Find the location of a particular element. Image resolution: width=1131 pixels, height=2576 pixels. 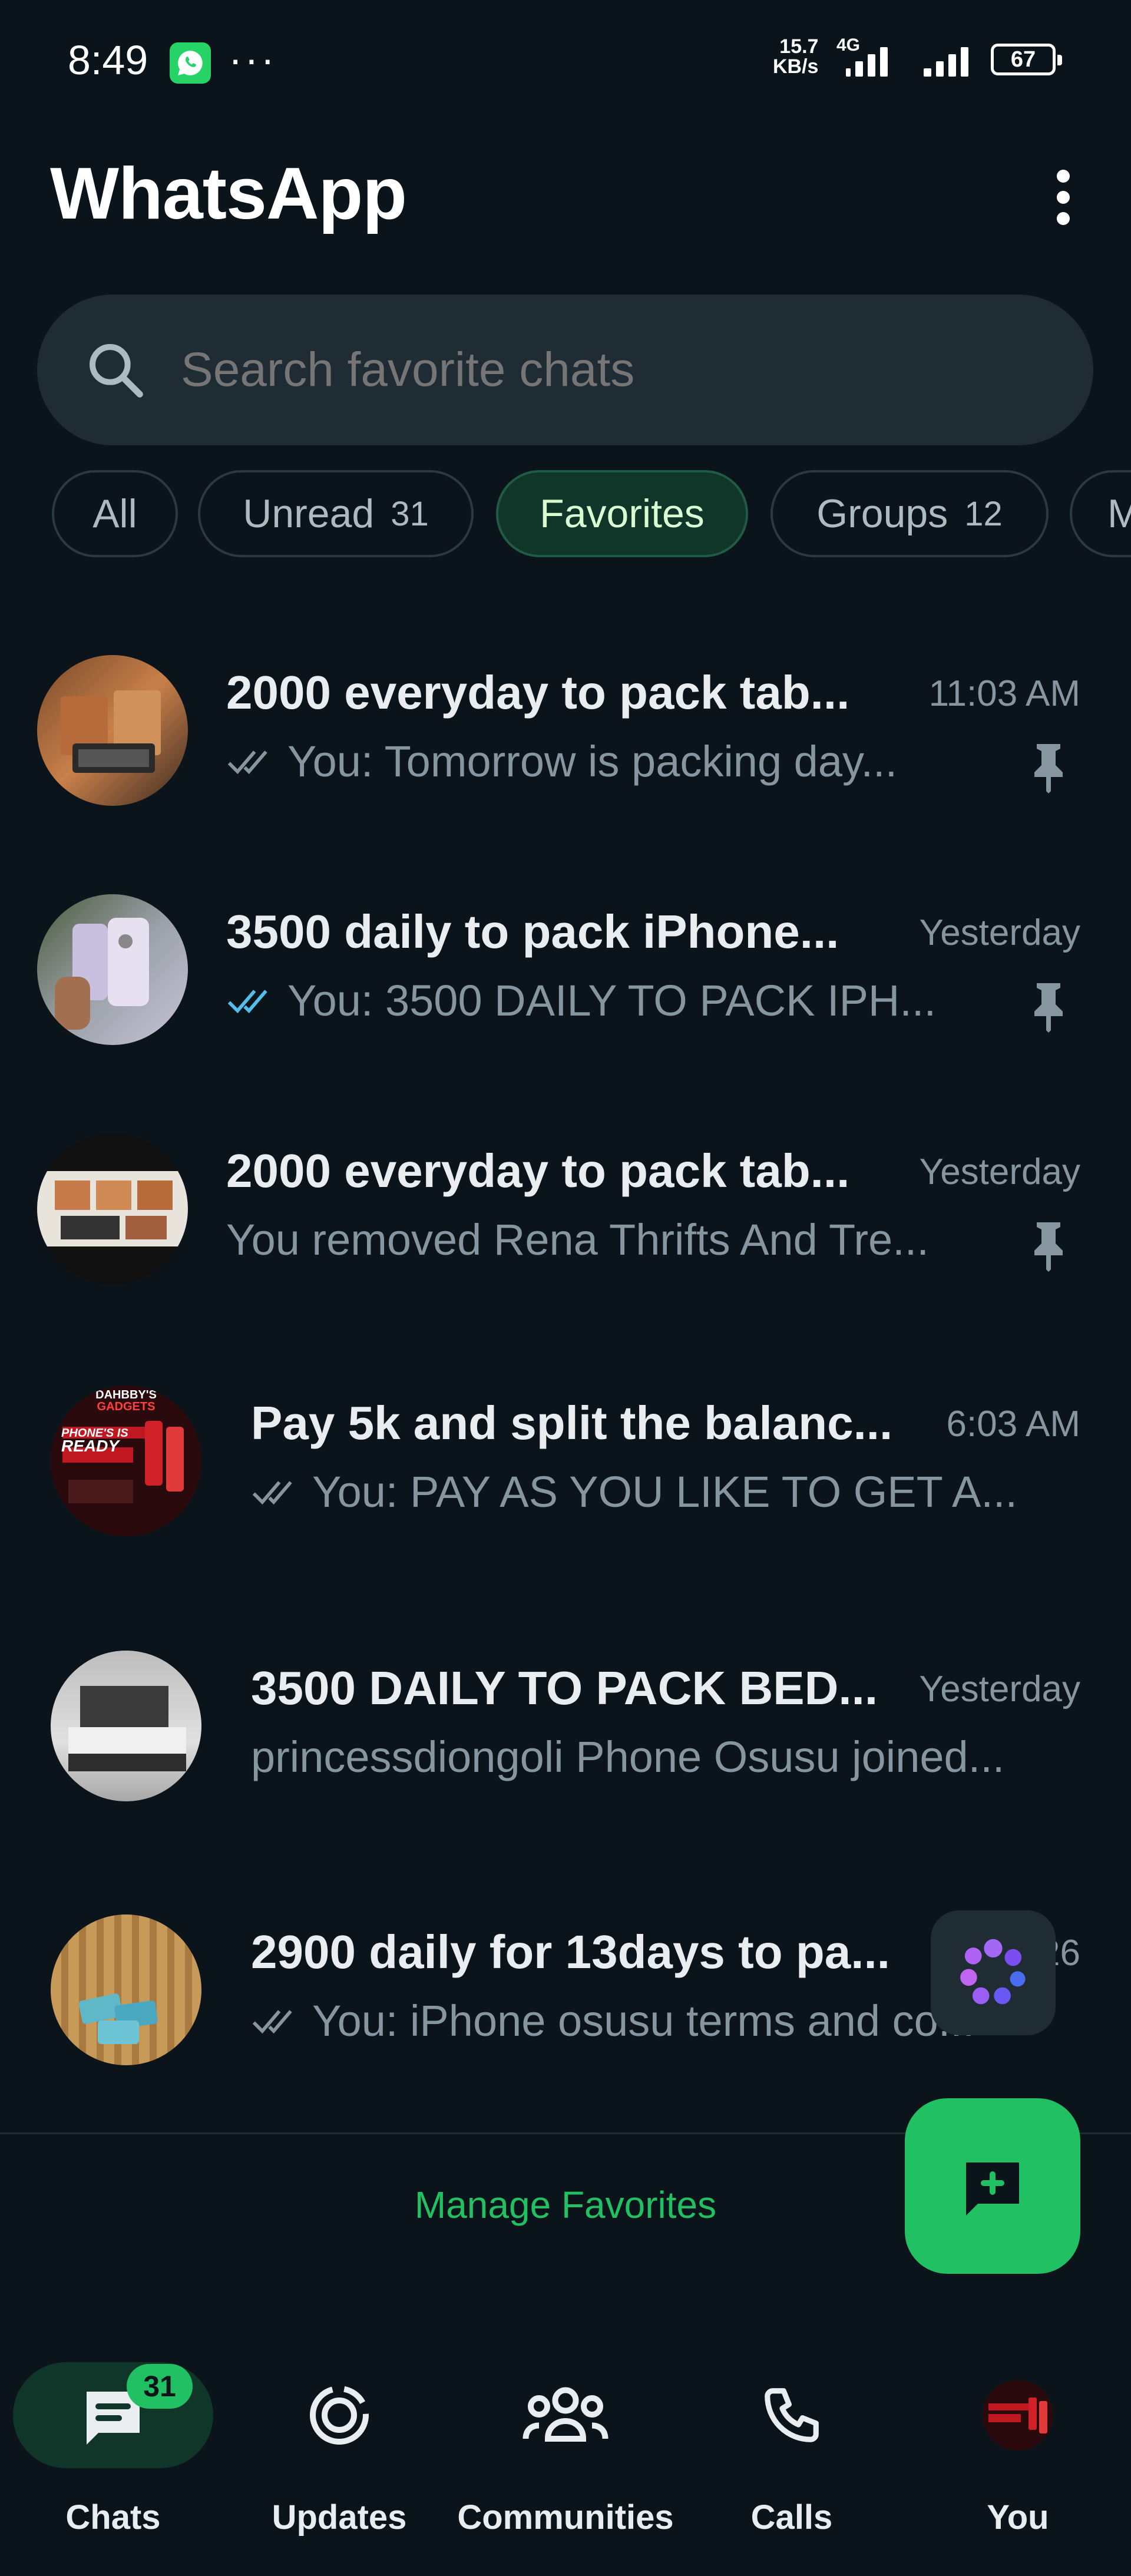

filter-chip-more: M is located at coordinates (1100, 513).